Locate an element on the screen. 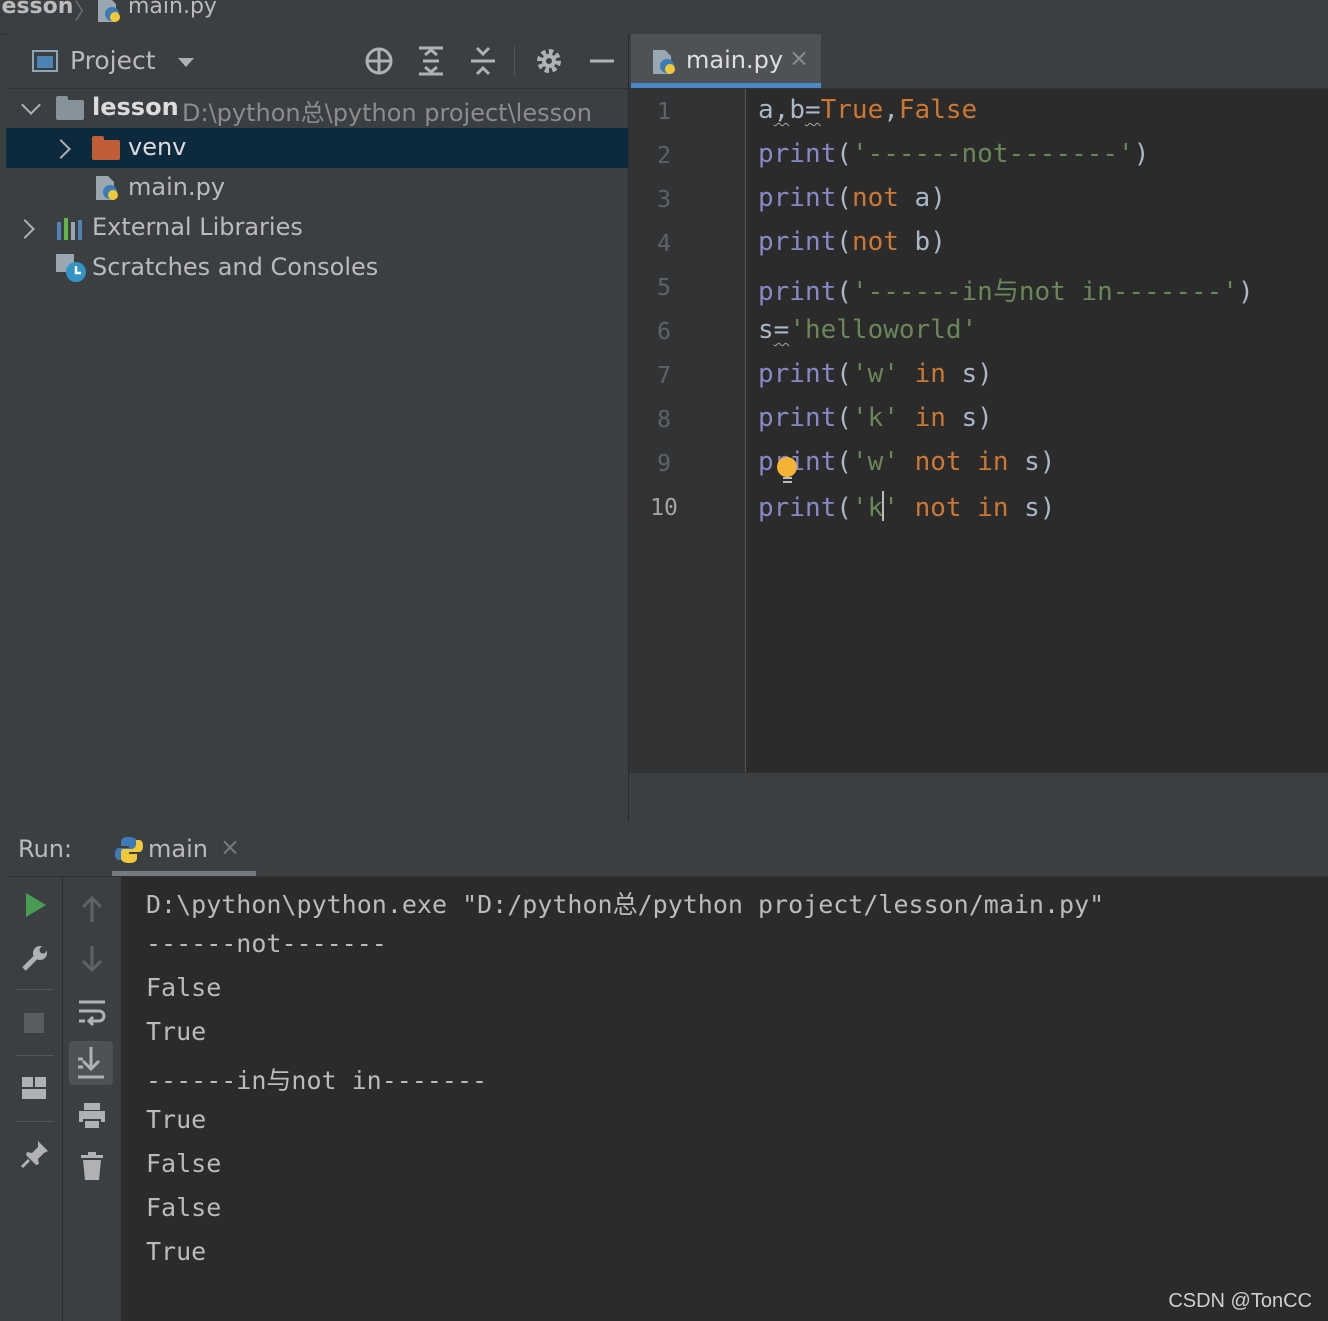 This screenshot has width=1328, height=1321. scratches-icon is located at coordinates (71, 271).